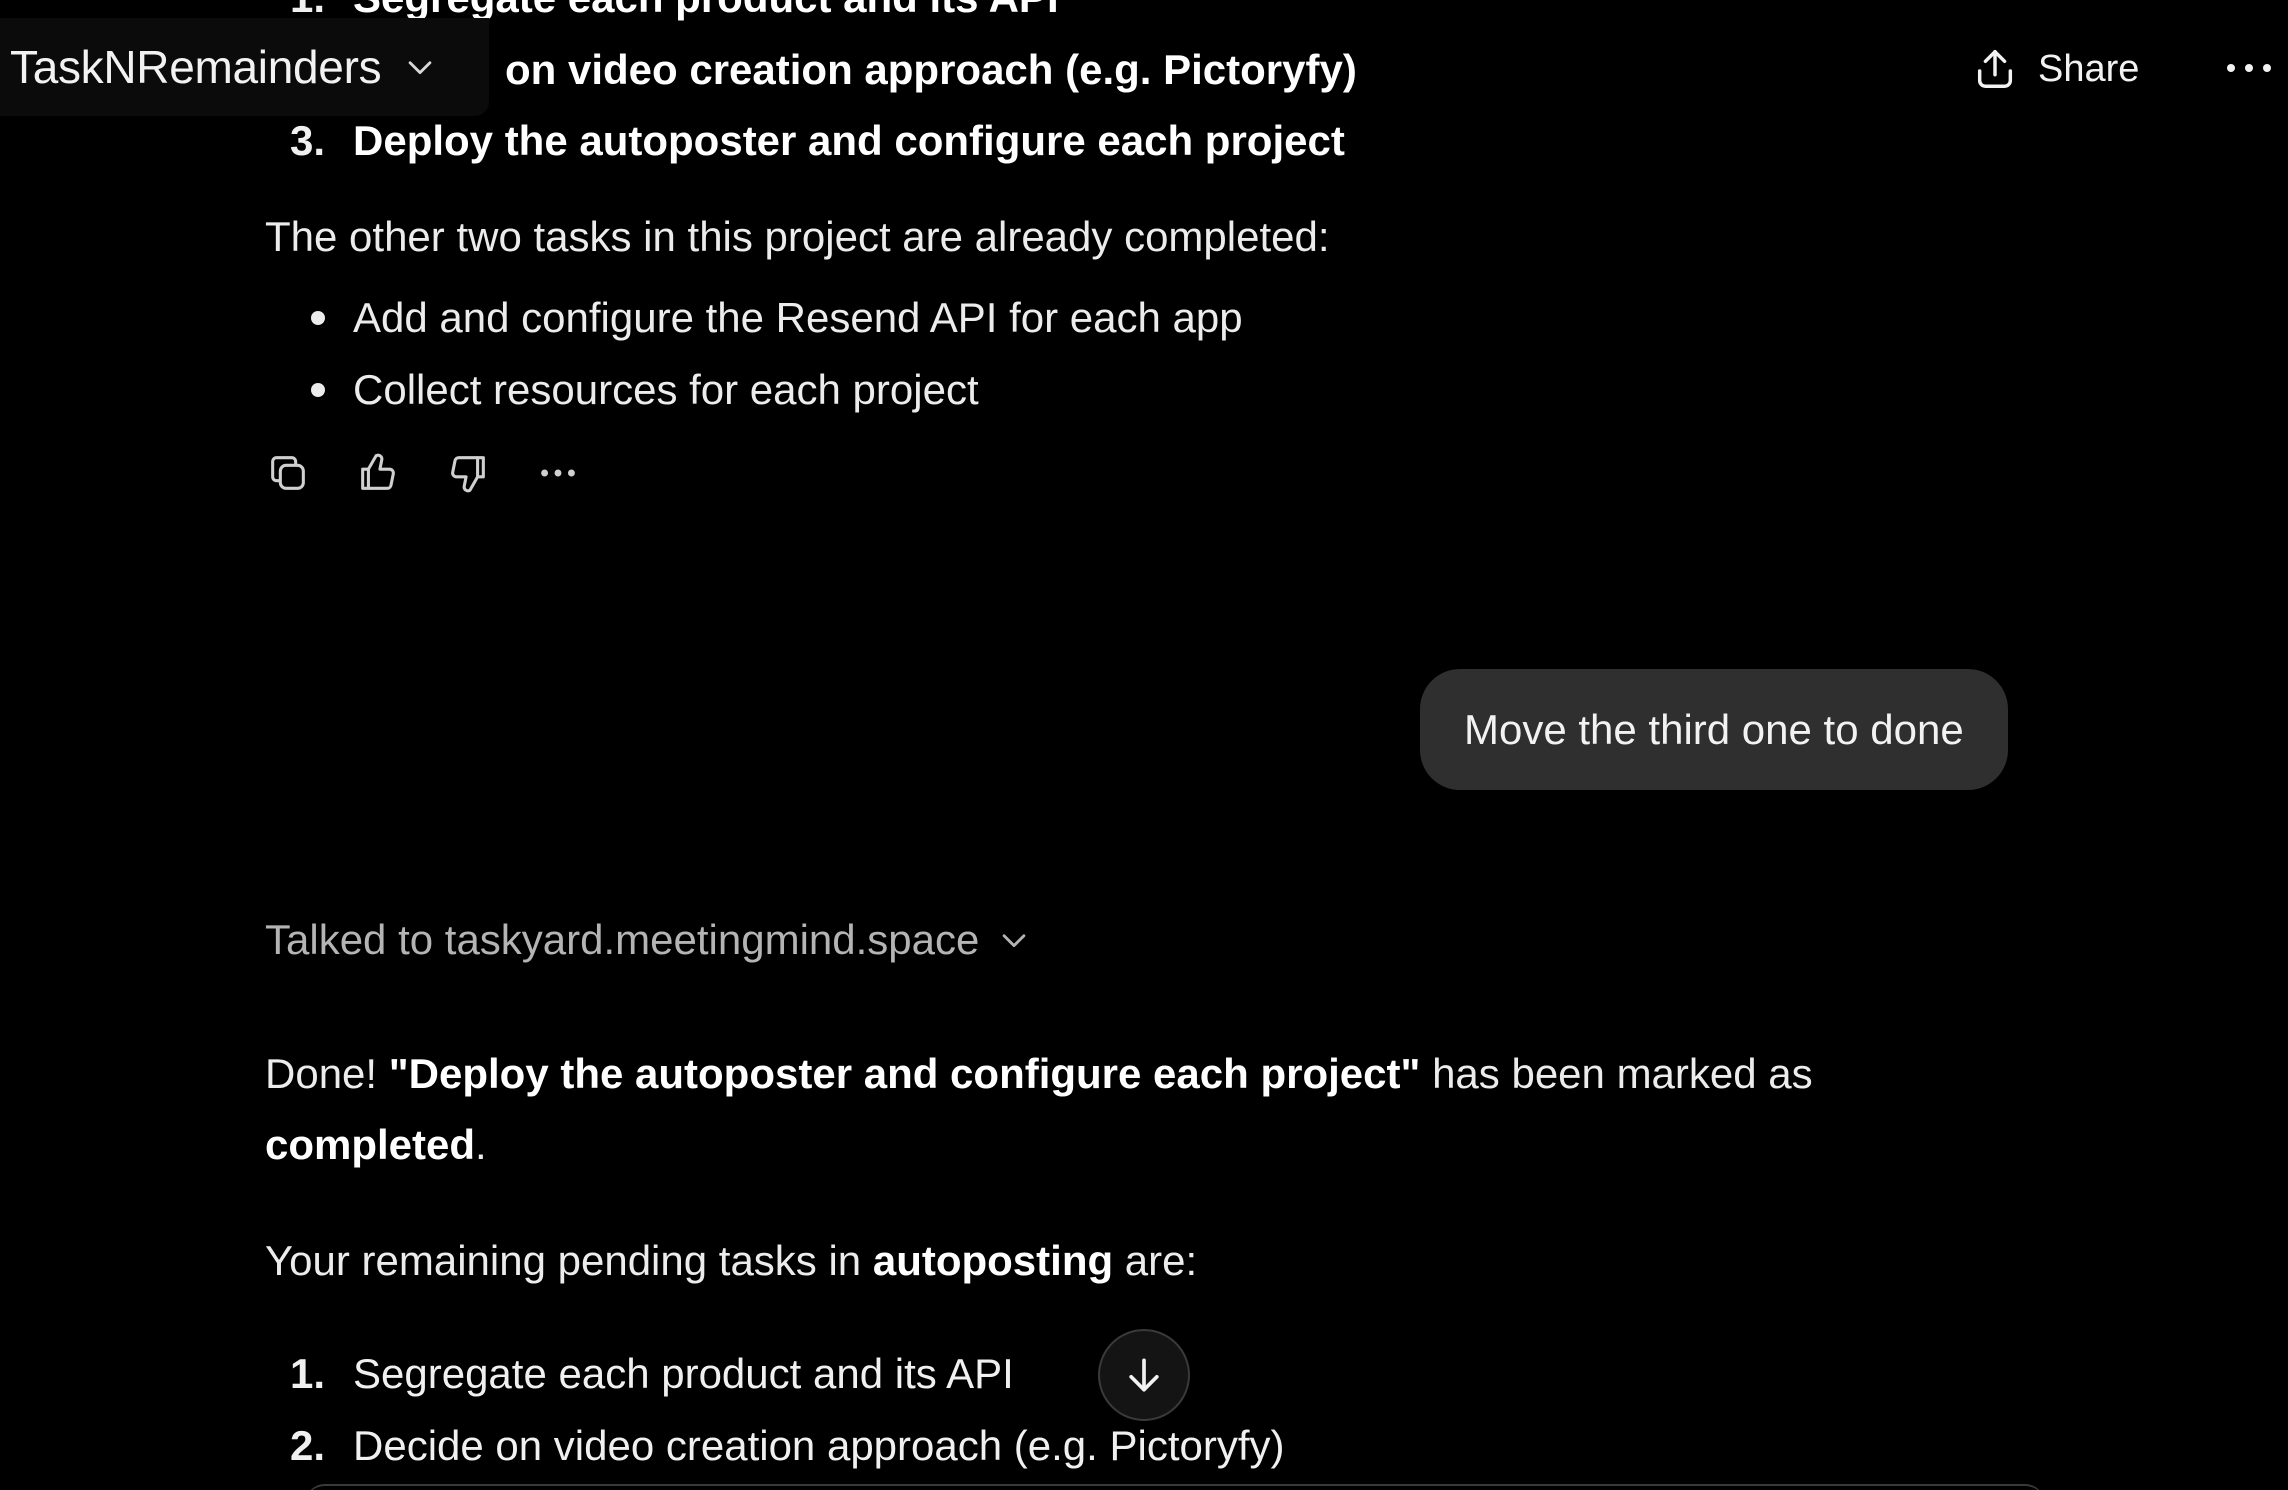 This screenshot has width=2288, height=1490. I want to click on thumbs-down-button, so click(468, 473).